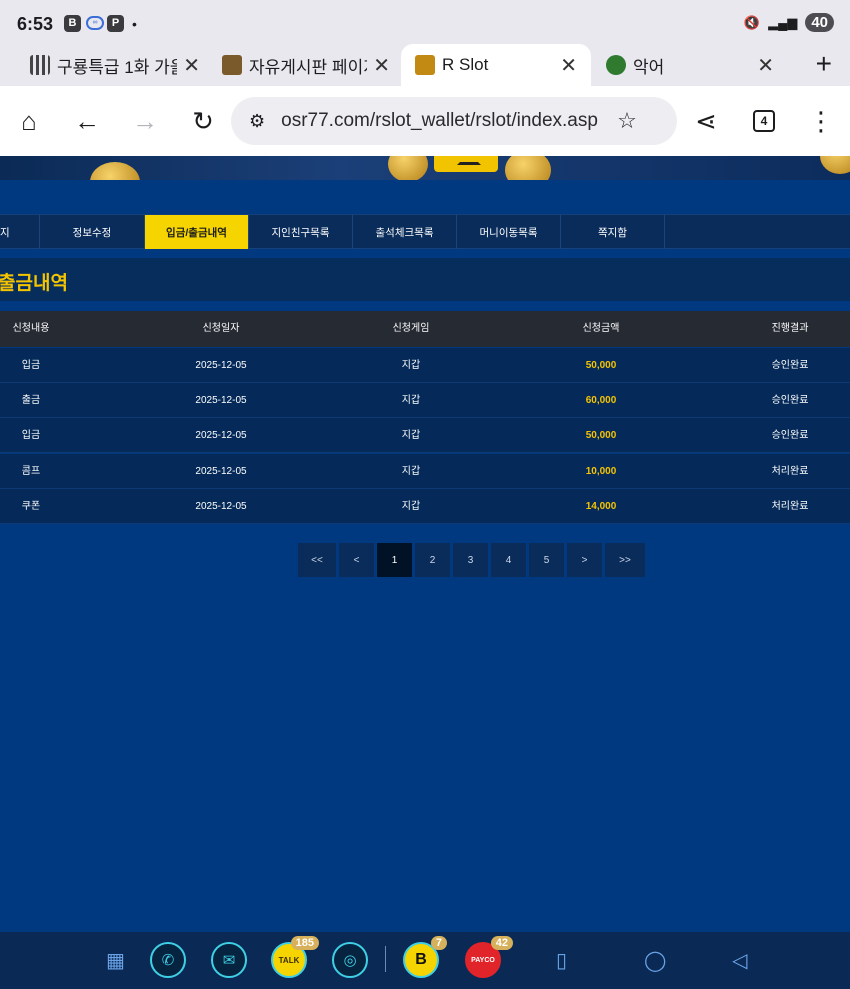 The image size is (850, 989). Describe the element at coordinates (20, 232) in the screenshot. I see `nav-item-0: 지` at that location.